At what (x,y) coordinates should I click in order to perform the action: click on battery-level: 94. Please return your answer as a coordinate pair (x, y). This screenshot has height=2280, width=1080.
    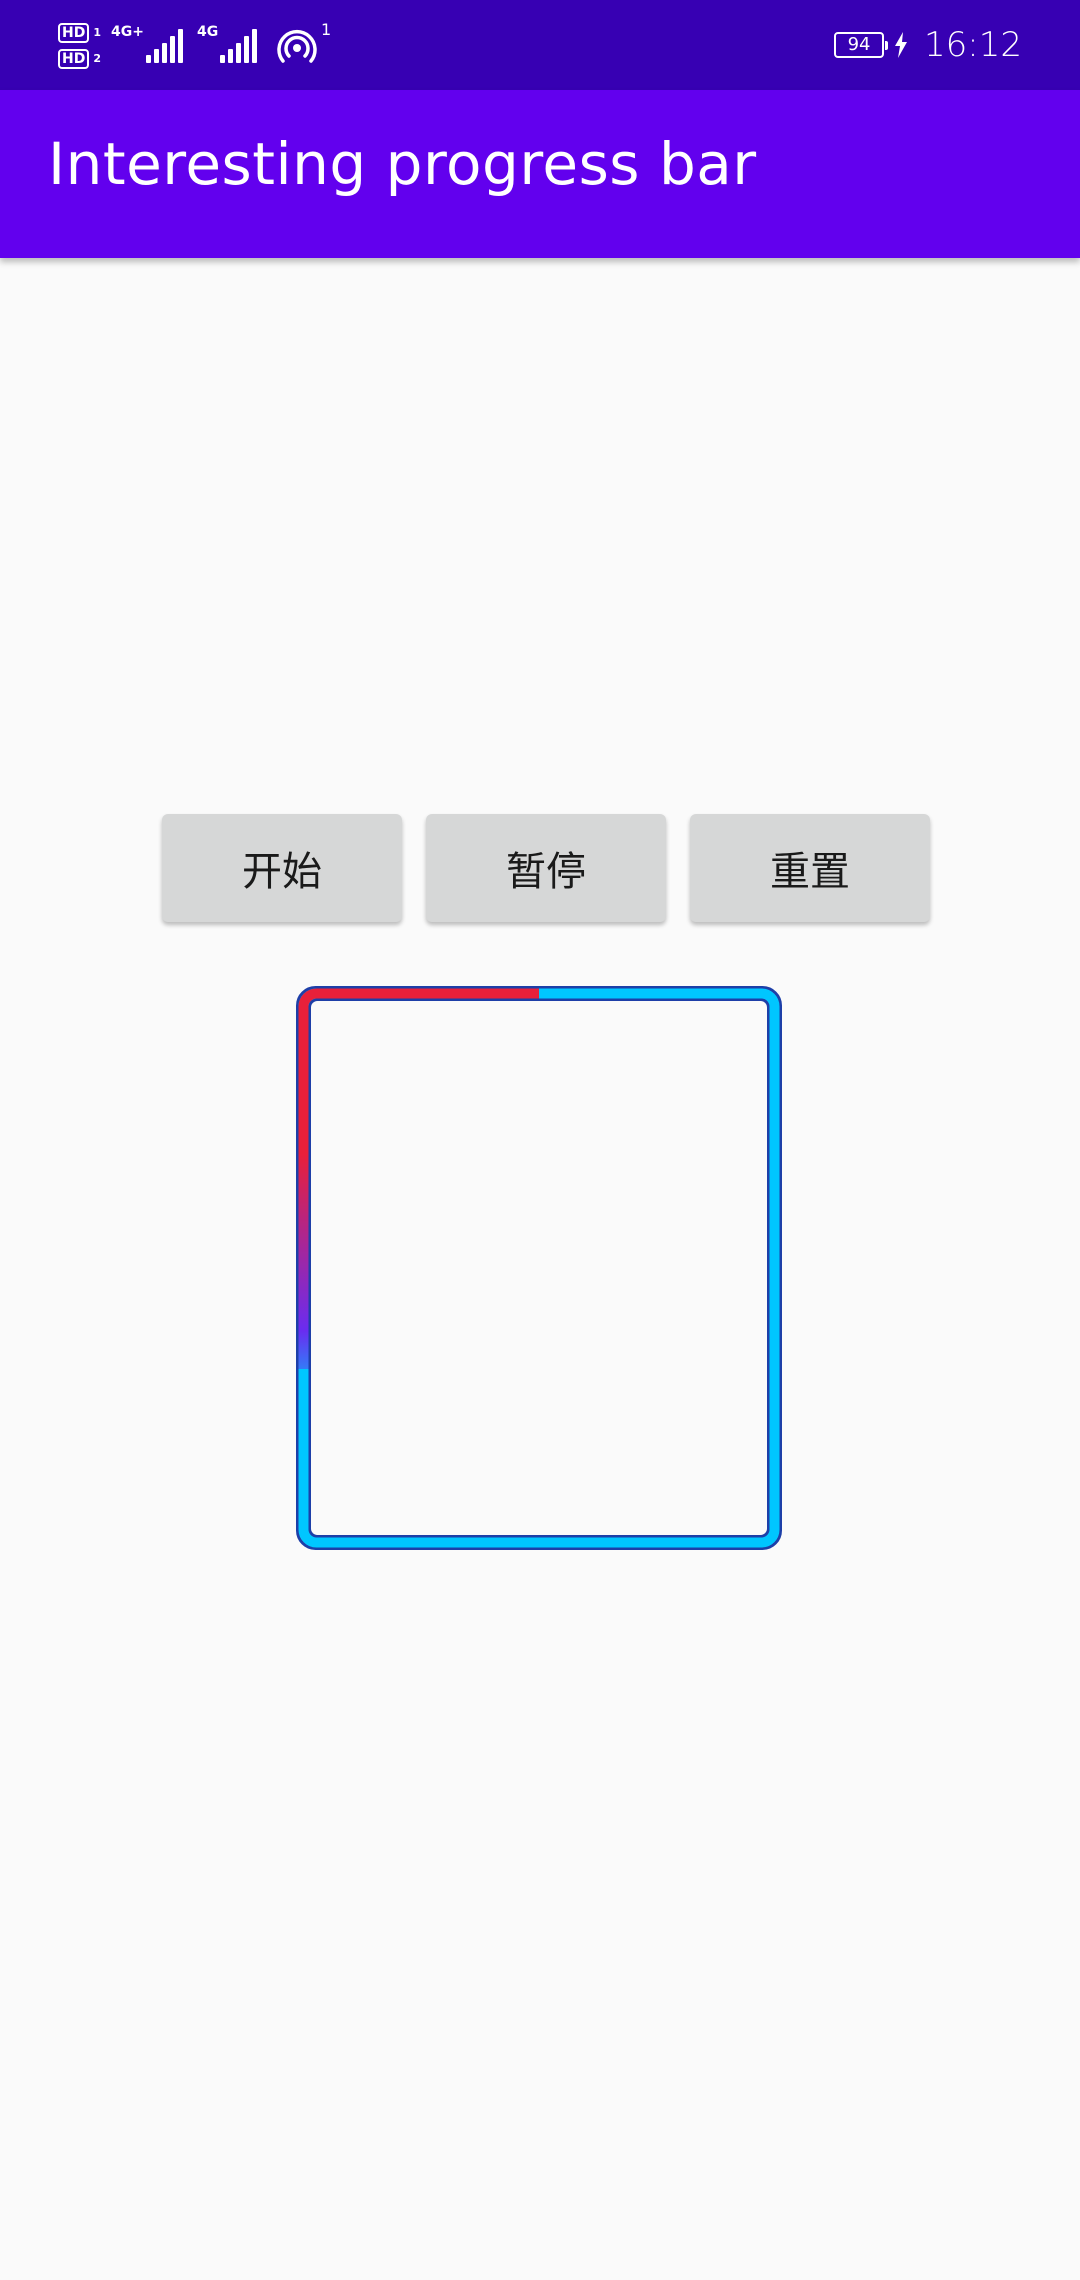
    Looking at the image, I should click on (859, 44).